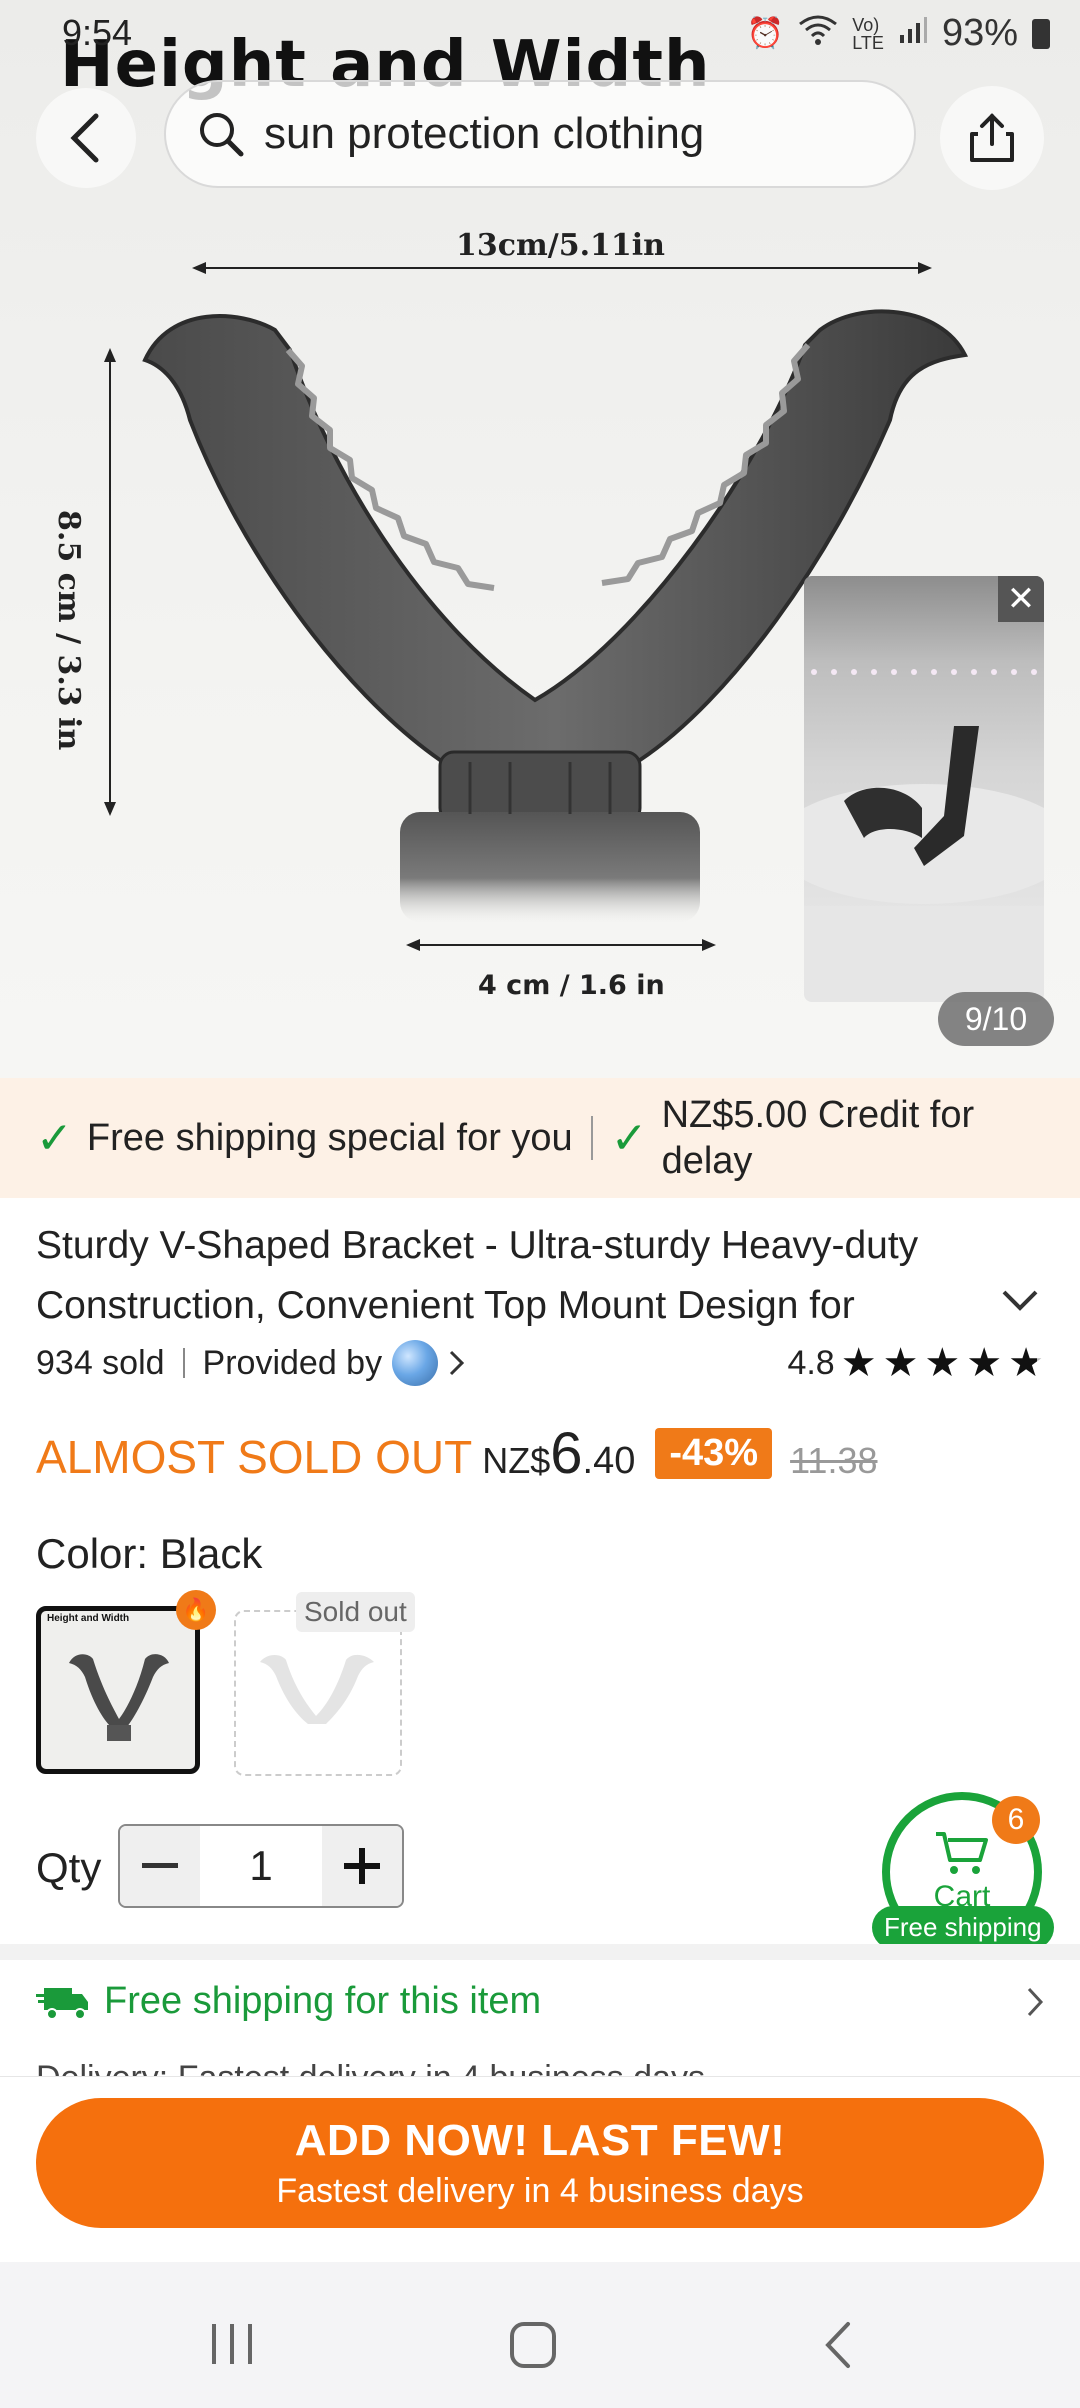 The width and height of the screenshot is (1080, 2408). I want to click on increase-button, so click(362, 1866).